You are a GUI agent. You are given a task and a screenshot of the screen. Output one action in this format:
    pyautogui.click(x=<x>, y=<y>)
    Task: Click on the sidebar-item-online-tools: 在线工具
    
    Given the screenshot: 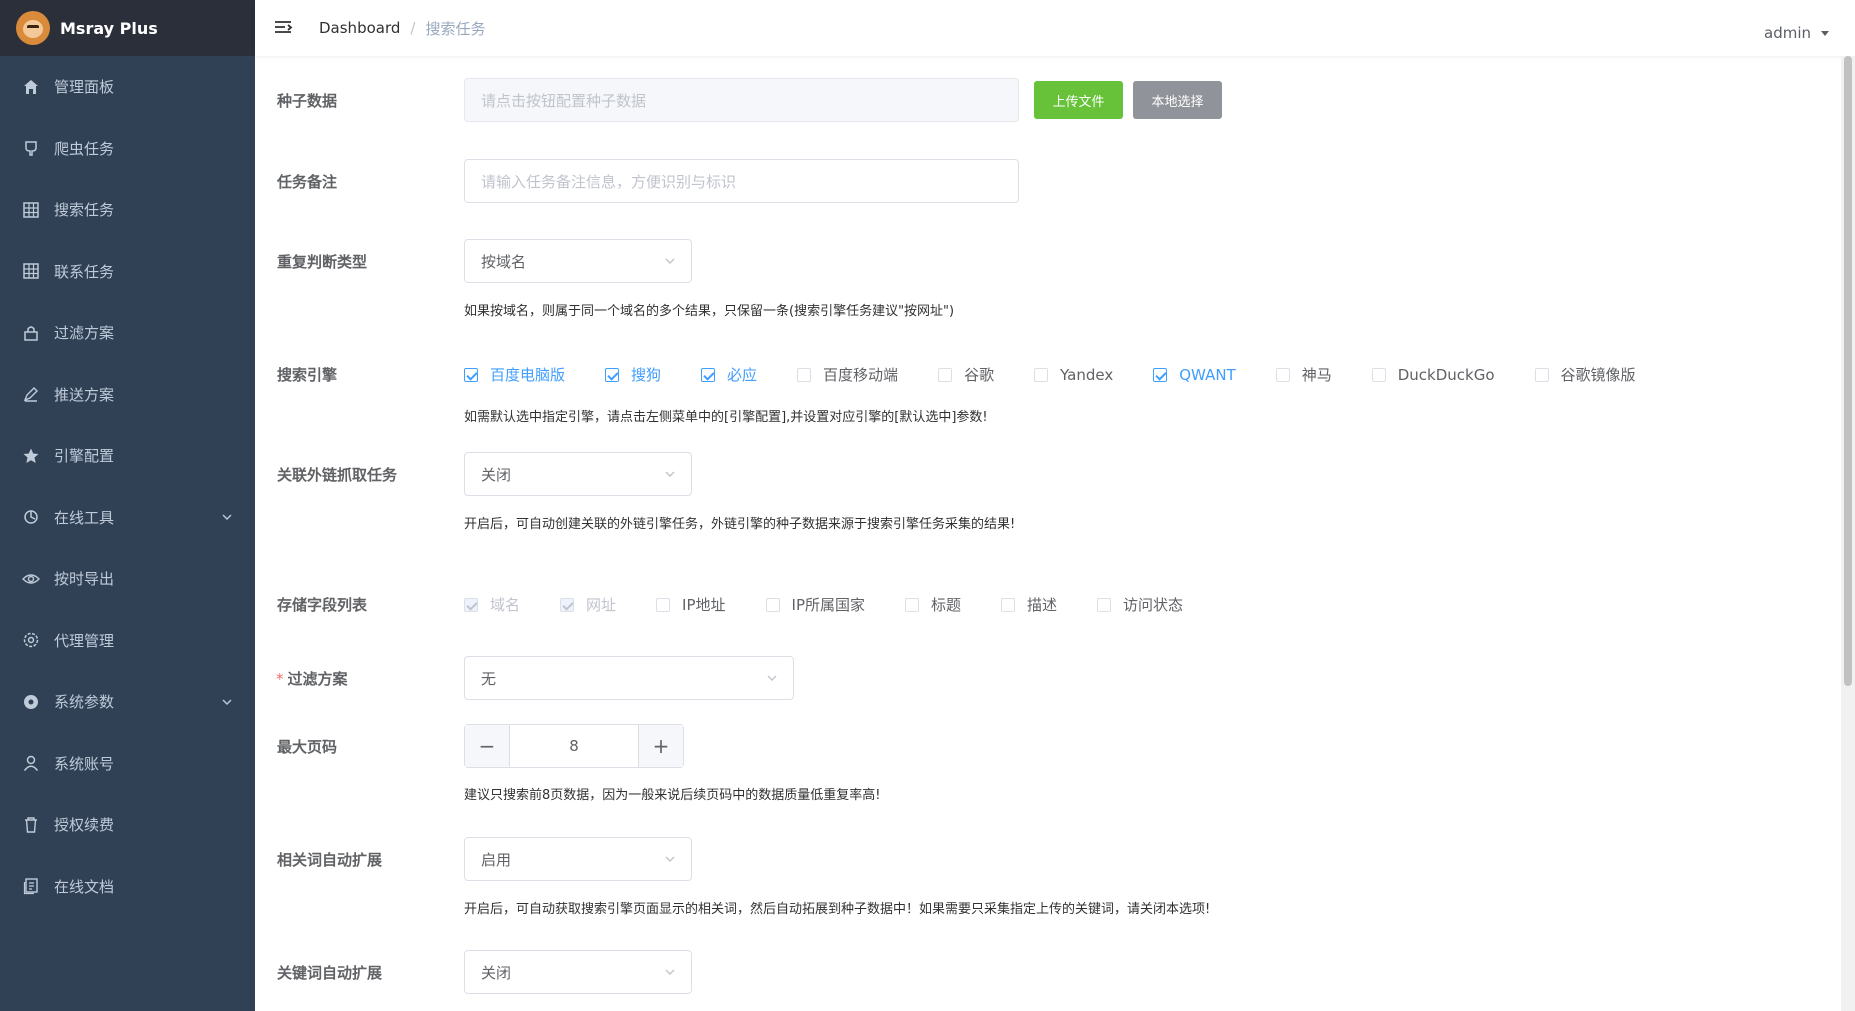 What is the action you would take?
    pyautogui.click(x=127, y=518)
    